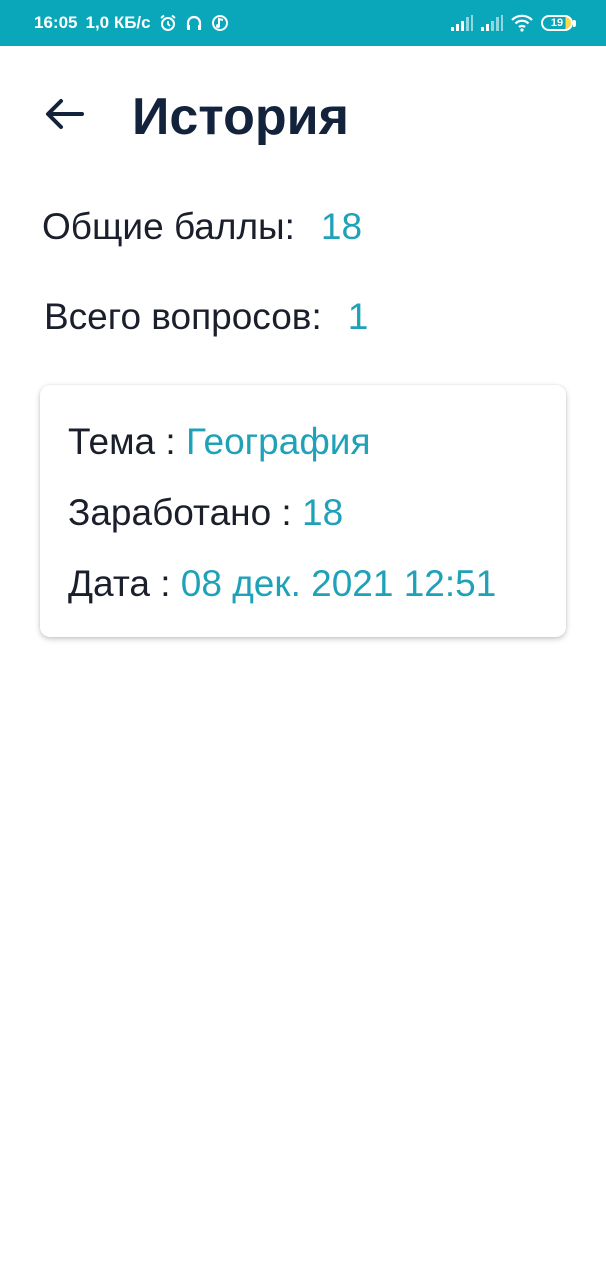  I want to click on topic-line: Тема : География, so click(219, 442).